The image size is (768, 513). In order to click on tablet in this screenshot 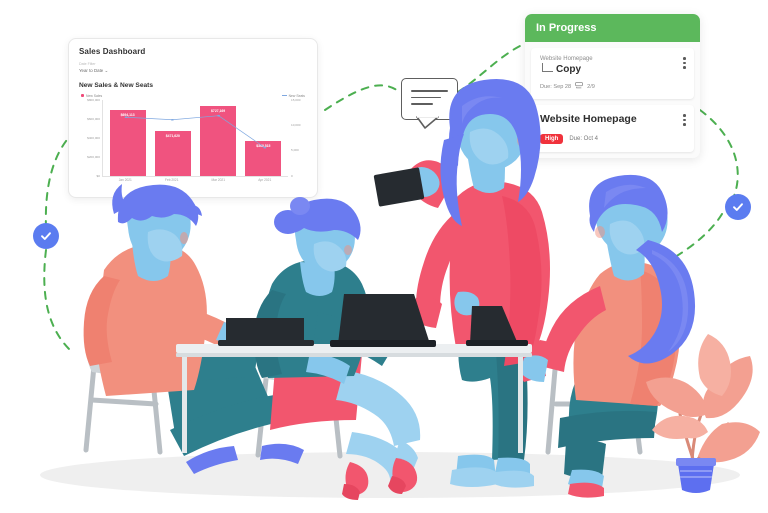, I will do `click(399, 187)`.